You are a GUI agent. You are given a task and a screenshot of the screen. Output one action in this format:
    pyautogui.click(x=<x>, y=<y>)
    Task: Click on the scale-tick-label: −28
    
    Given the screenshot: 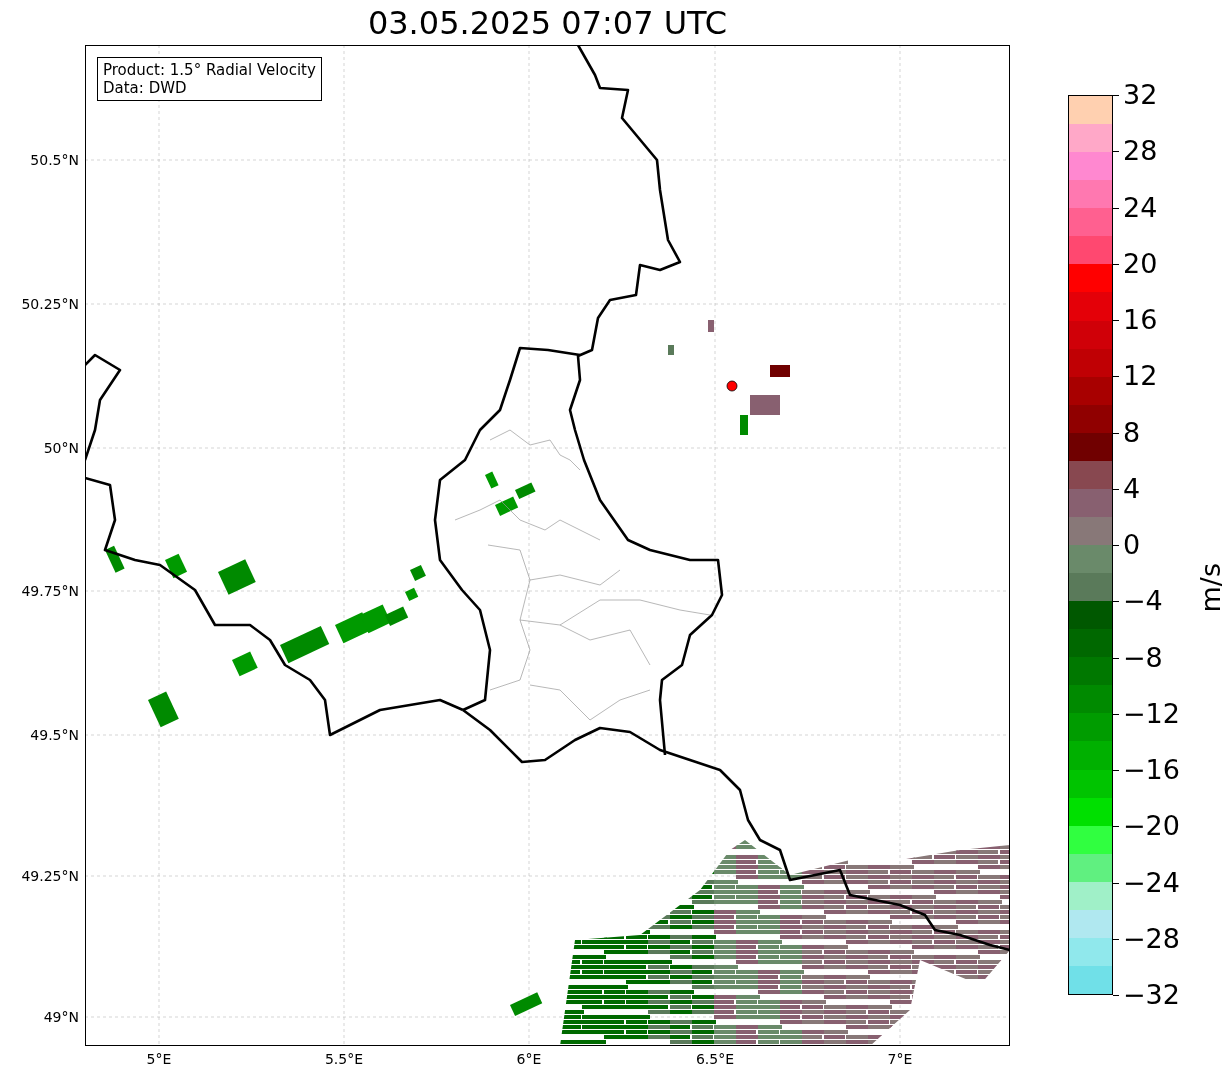 What is the action you would take?
    pyautogui.click(x=1151, y=938)
    